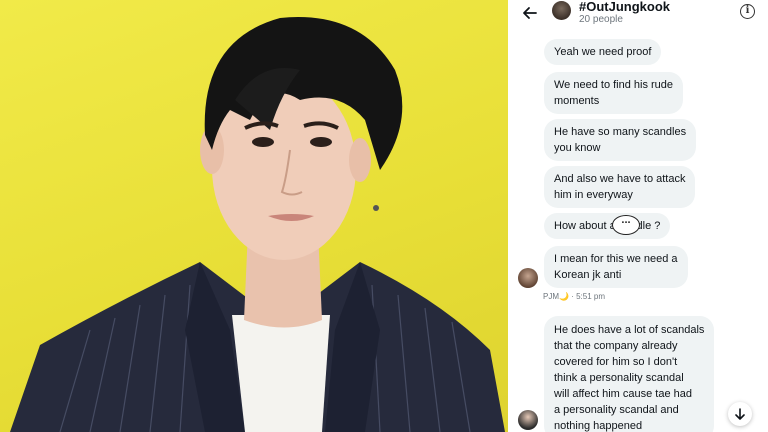  What do you see at coordinates (574, 296) in the screenshot?
I see `message-meta: PJM🌙 · 5:51 pm` at bounding box center [574, 296].